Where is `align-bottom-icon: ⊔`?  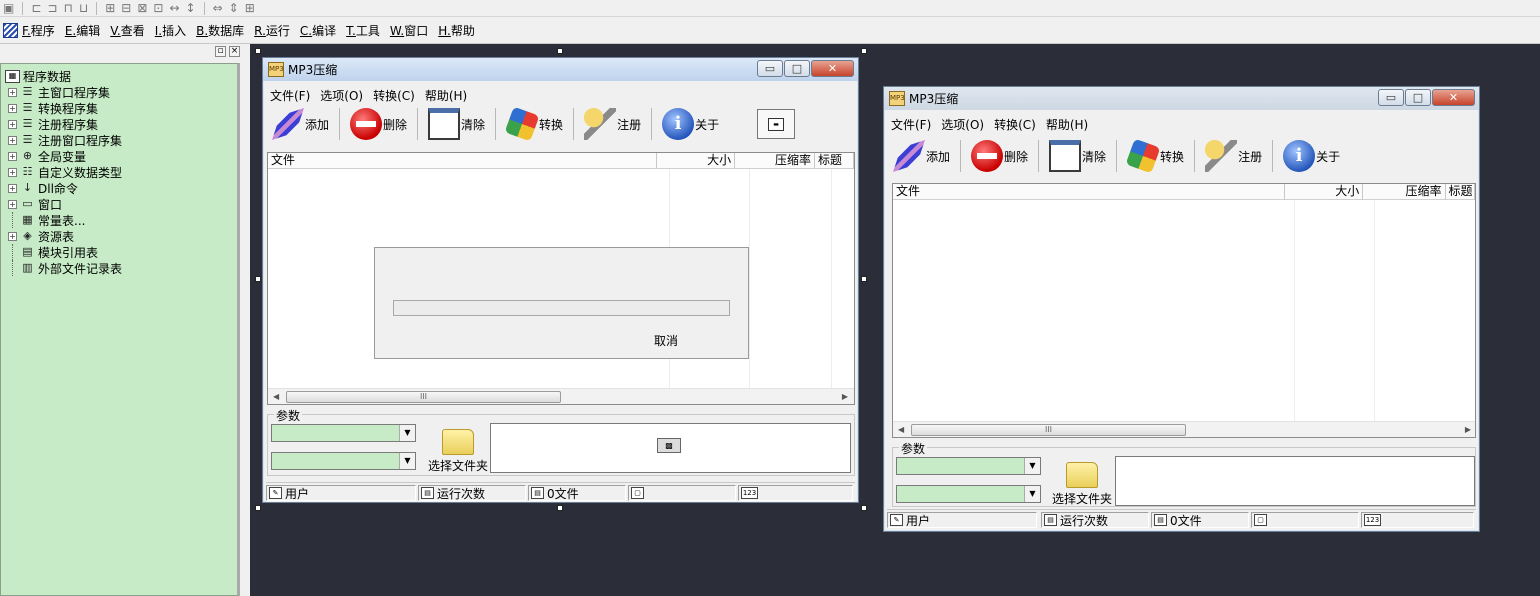
align-bottom-icon: ⊔ is located at coordinates (83, 8).